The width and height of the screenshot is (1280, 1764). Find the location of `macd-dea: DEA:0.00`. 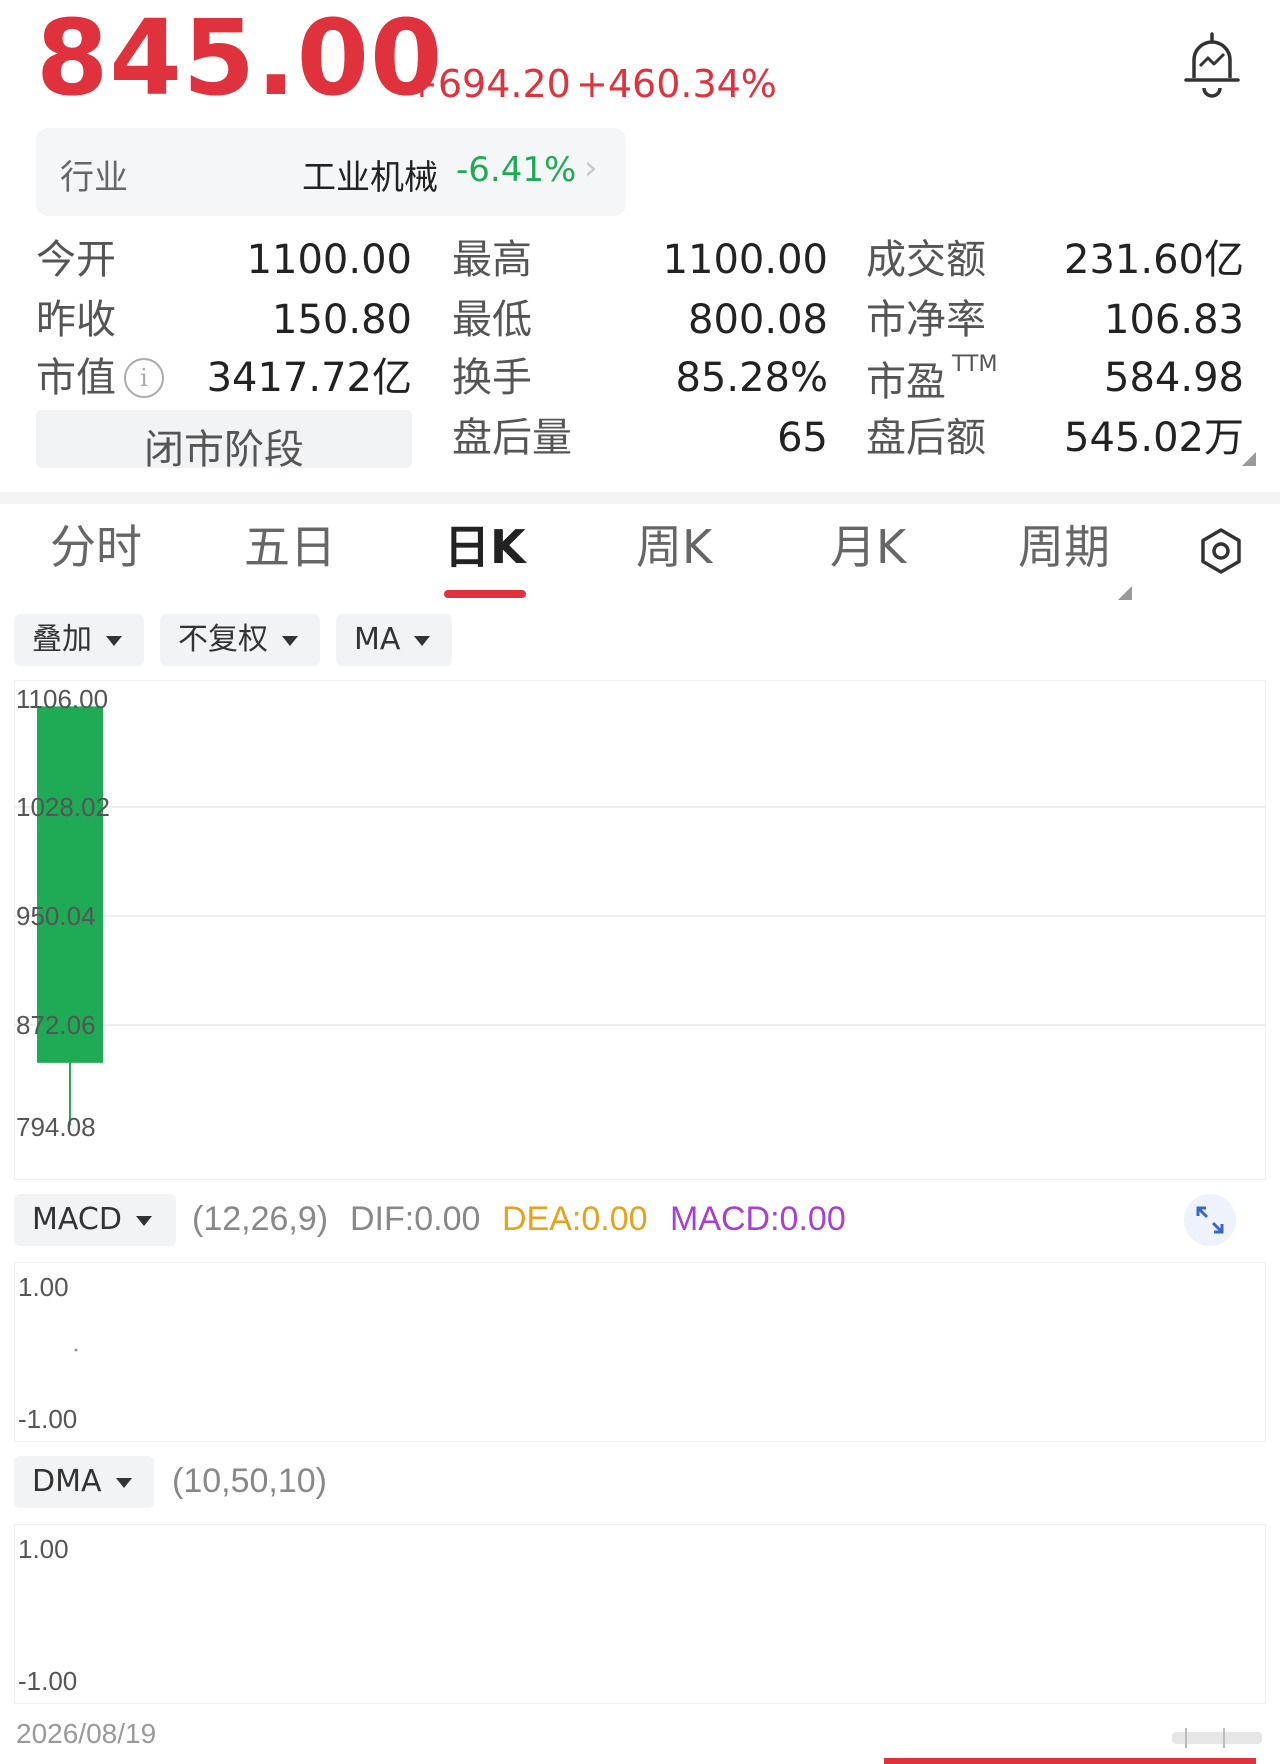

macd-dea: DEA:0.00 is located at coordinates (575, 1219).